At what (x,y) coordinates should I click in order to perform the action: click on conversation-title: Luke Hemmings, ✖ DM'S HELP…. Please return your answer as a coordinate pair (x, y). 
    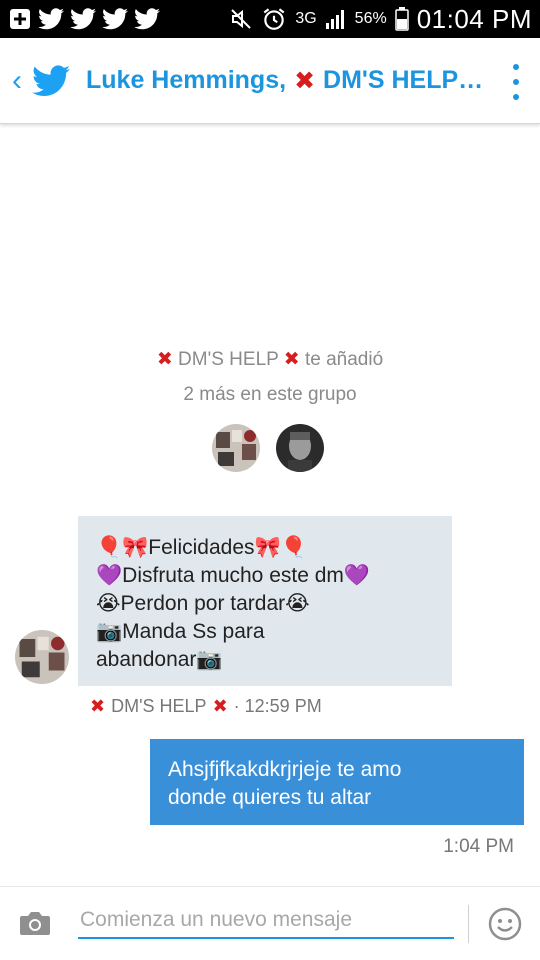
    Looking at the image, I should click on (284, 81).